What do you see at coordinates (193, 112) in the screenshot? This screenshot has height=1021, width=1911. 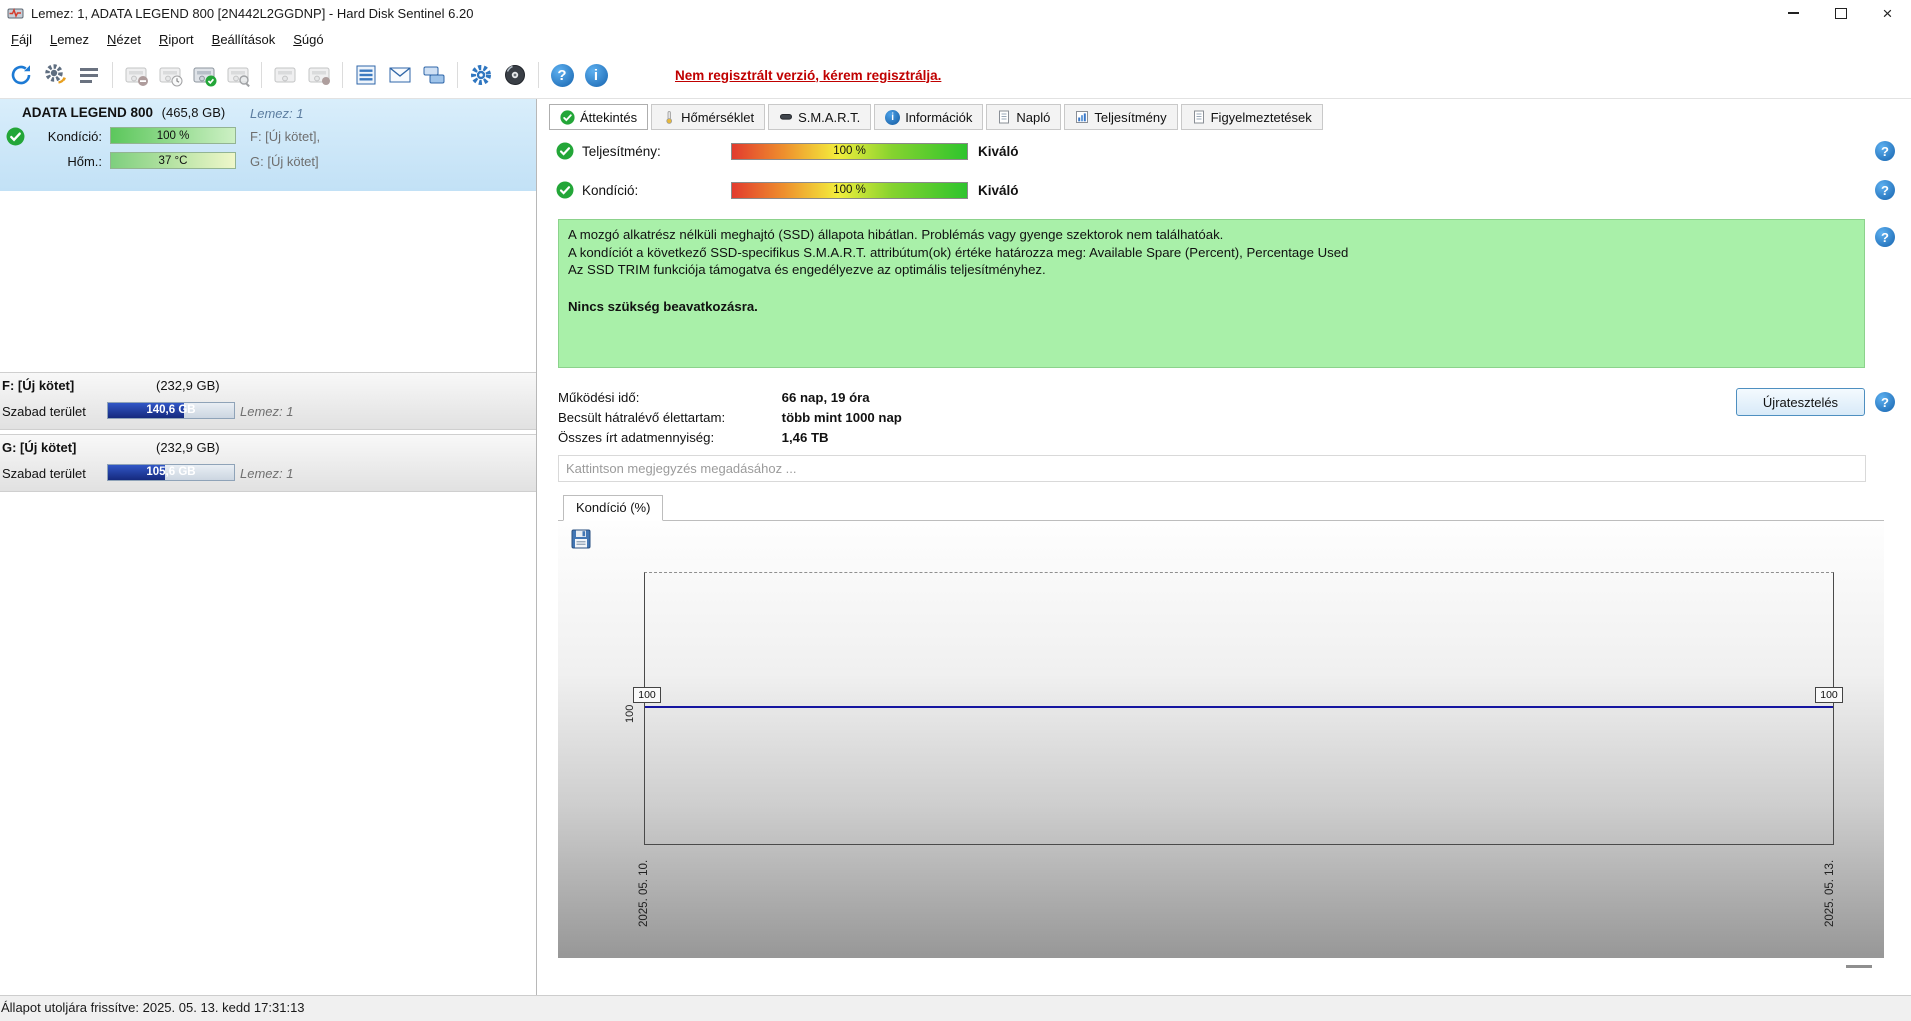 I see `disk-size: (465,8 GB)` at bounding box center [193, 112].